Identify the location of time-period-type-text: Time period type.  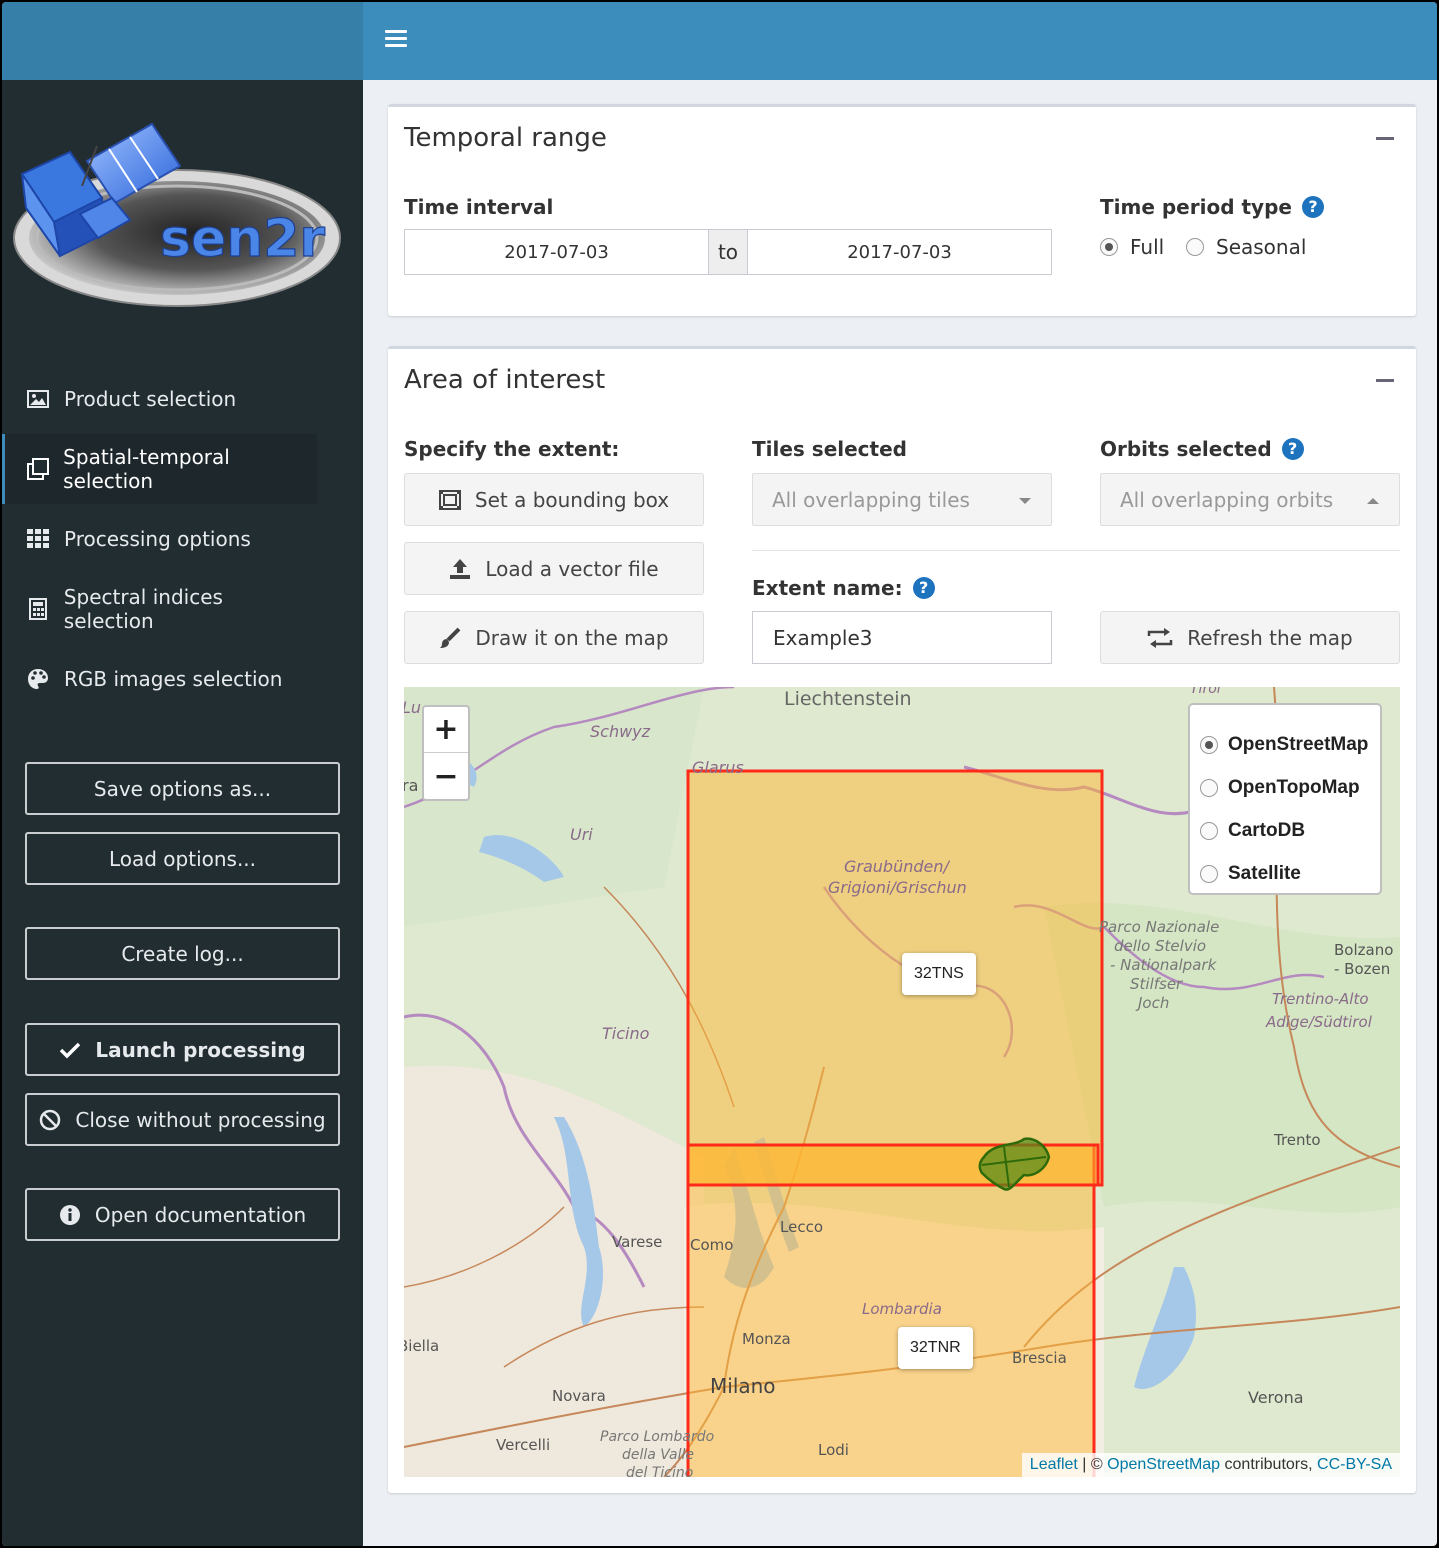
(1196, 207).